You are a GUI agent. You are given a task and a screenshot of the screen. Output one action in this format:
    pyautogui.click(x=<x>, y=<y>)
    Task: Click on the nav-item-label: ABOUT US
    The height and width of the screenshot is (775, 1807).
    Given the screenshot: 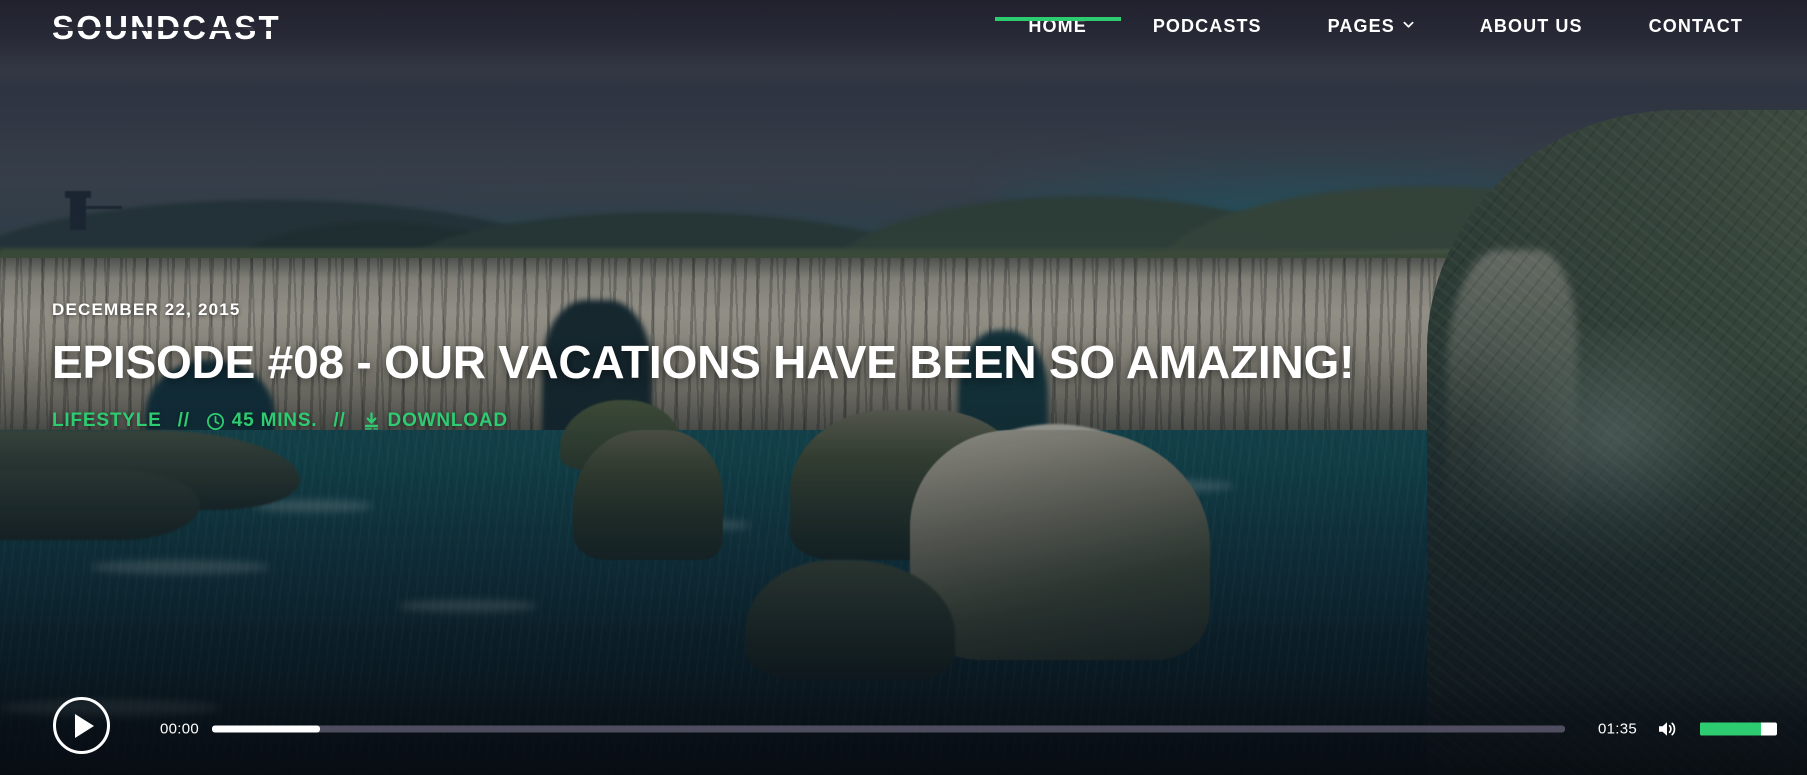 What is the action you would take?
    pyautogui.click(x=1531, y=26)
    